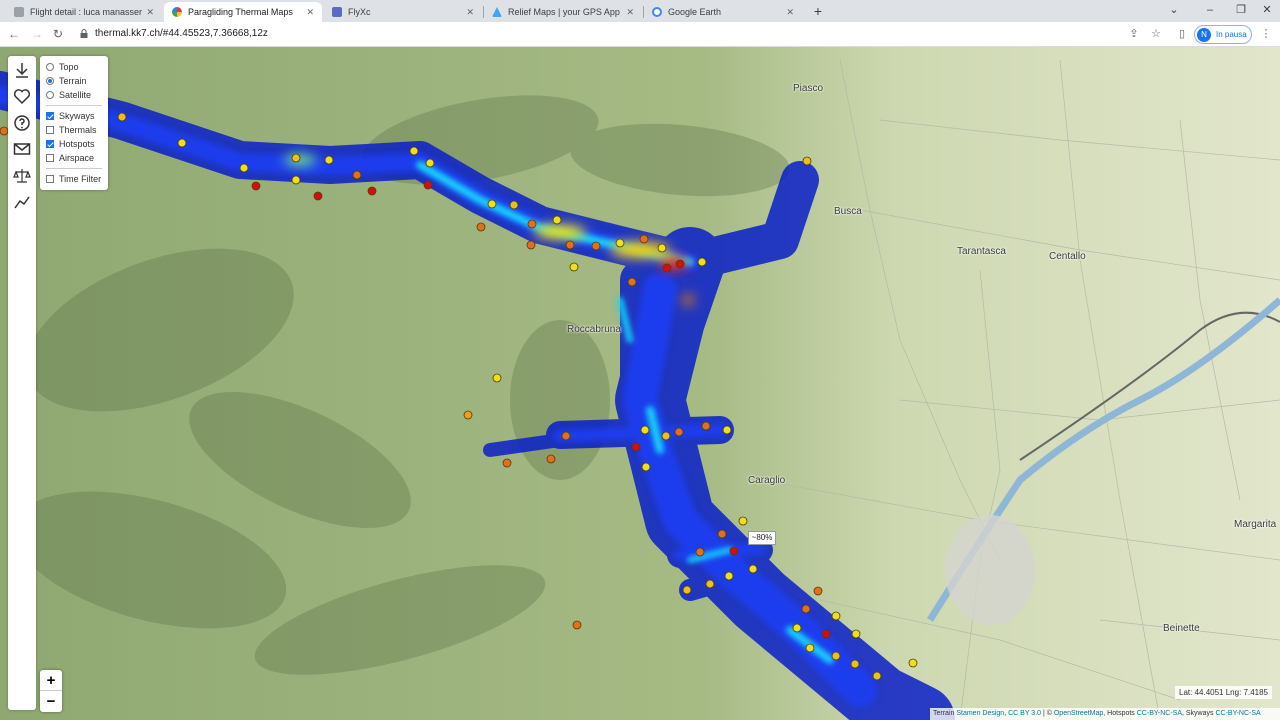 This screenshot has height=720, width=1280. What do you see at coordinates (657, 12) in the screenshot?
I see `google-icon` at bounding box center [657, 12].